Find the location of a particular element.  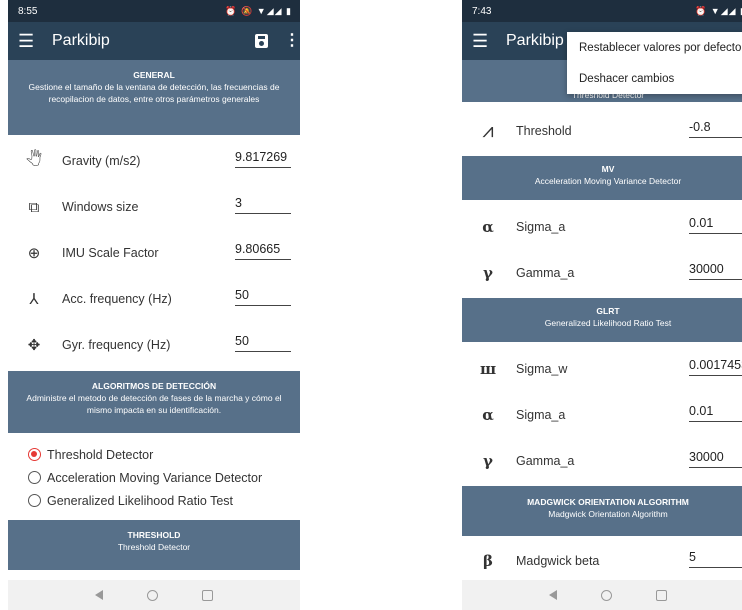

setting-label: Gravity (m/s2) is located at coordinates (101, 161).